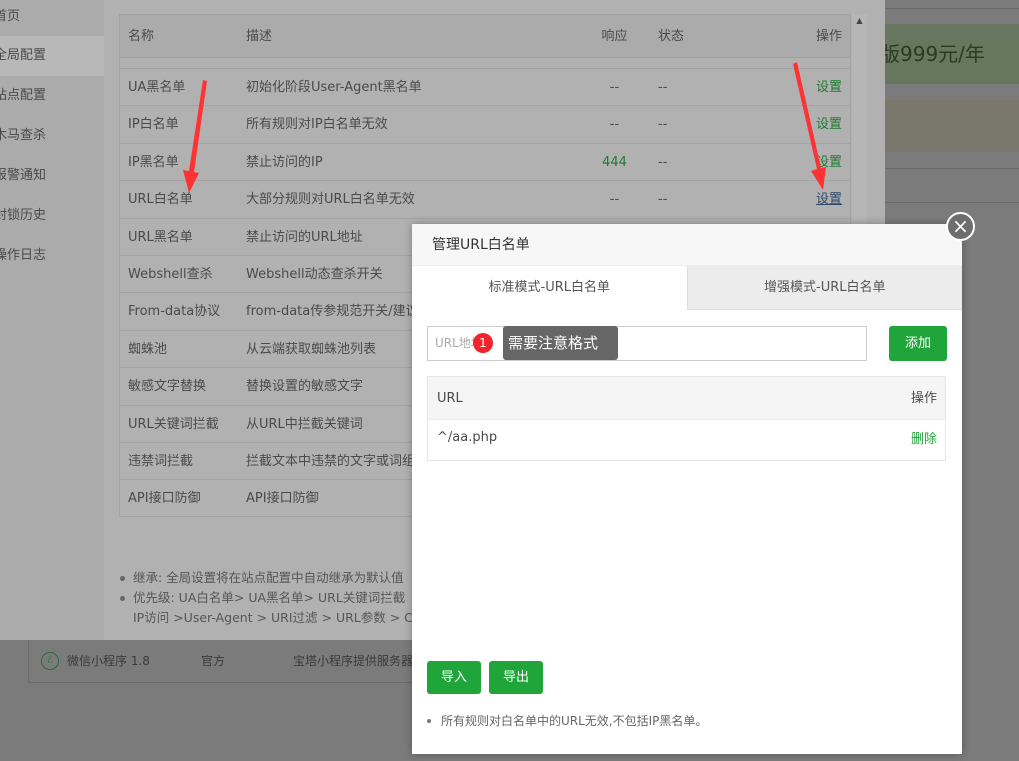  Describe the element at coordinates (686, 398) in the screenshot. I see `url-table-header: URL 操作` at that location.